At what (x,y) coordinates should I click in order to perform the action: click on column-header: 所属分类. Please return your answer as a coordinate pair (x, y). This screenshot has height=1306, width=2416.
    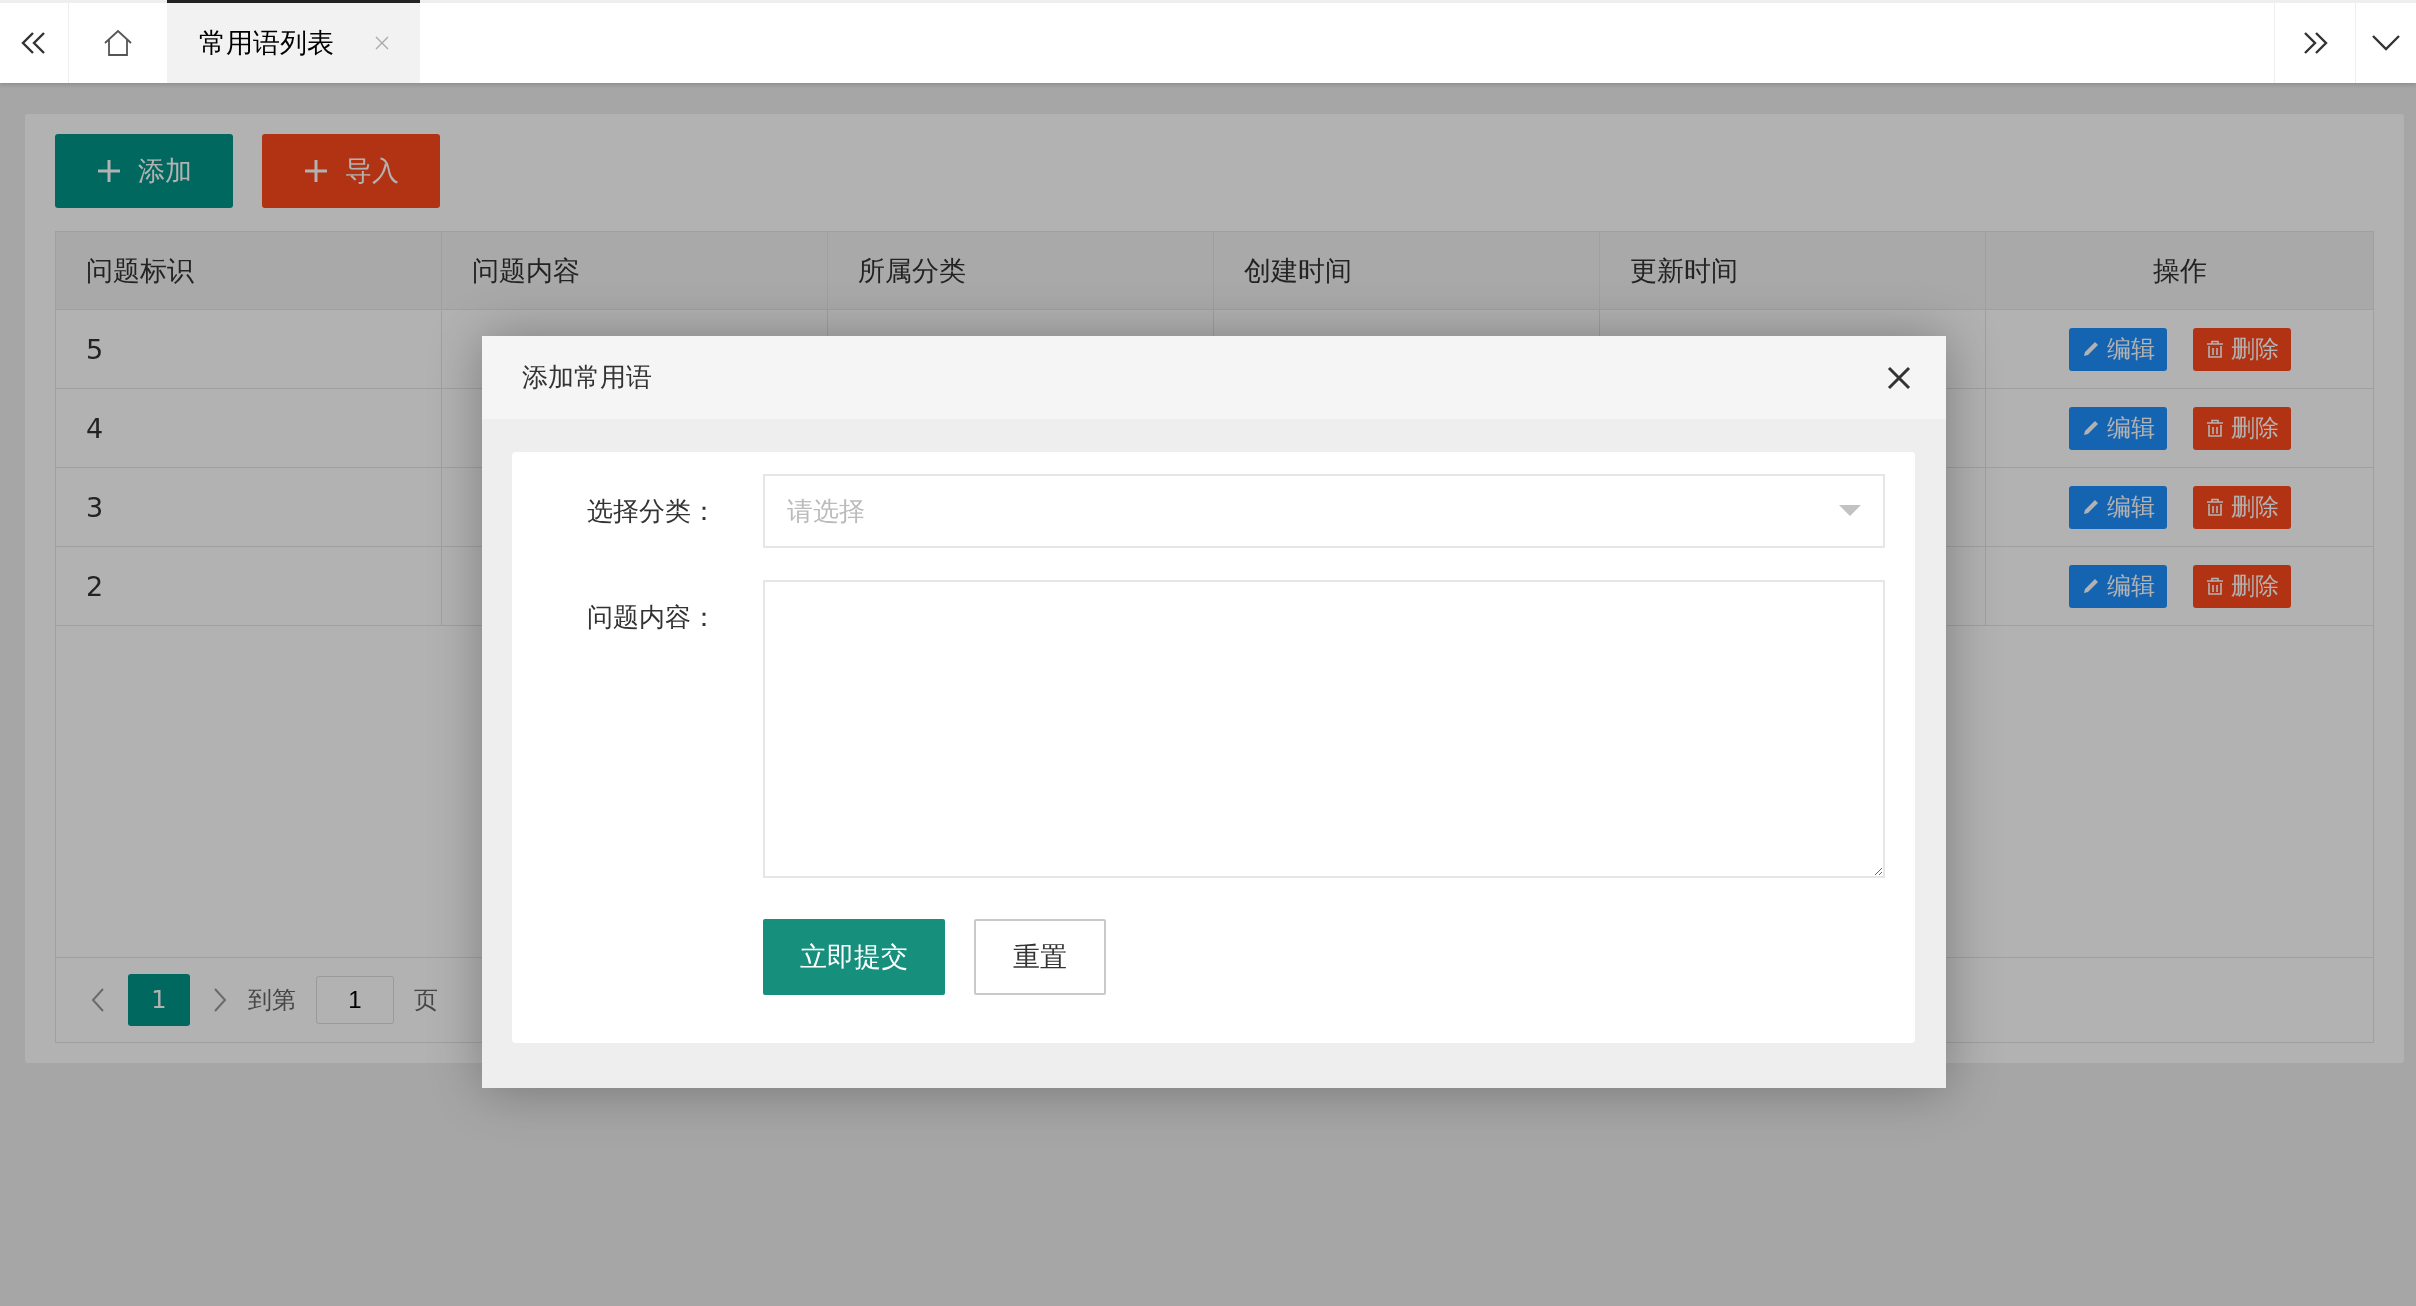
    Looking at the image, I should click on (1021, 270).